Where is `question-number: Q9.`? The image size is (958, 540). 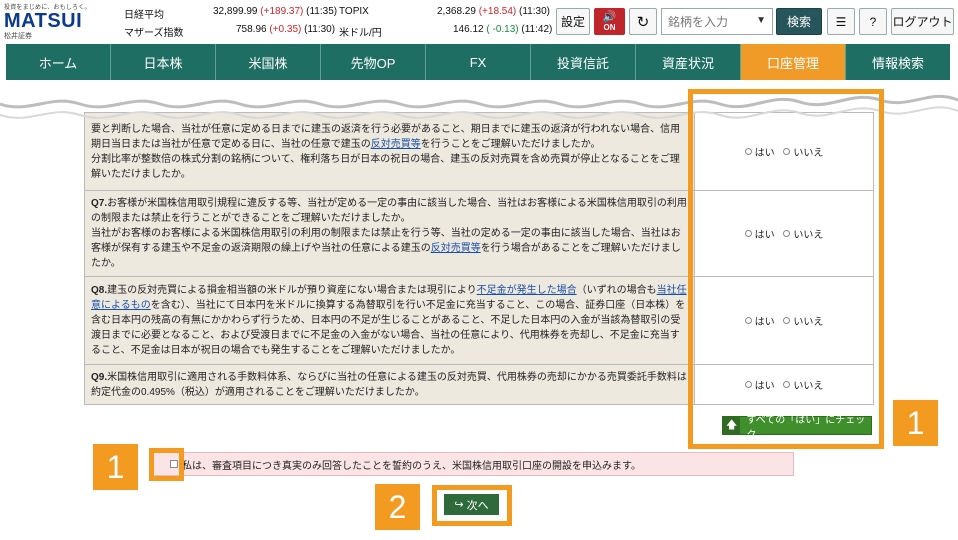
question-number: Q9. is located at coordinates (99, 377).